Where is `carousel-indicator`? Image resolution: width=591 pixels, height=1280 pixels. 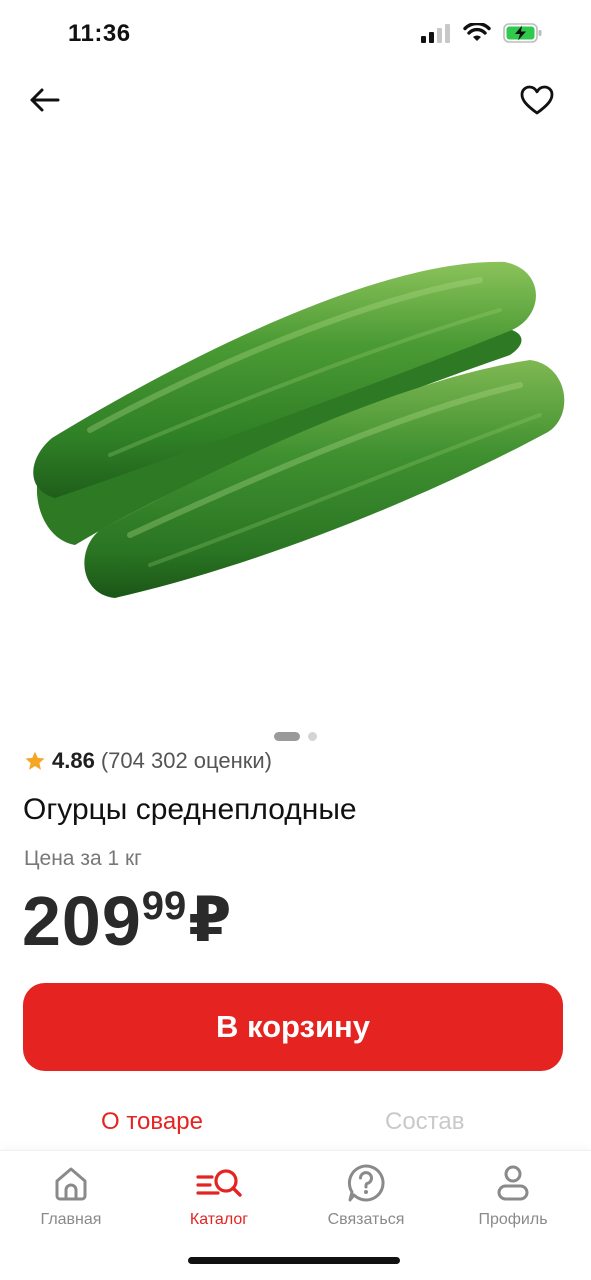
carousel-indicator is located at coordinates (295, 736).